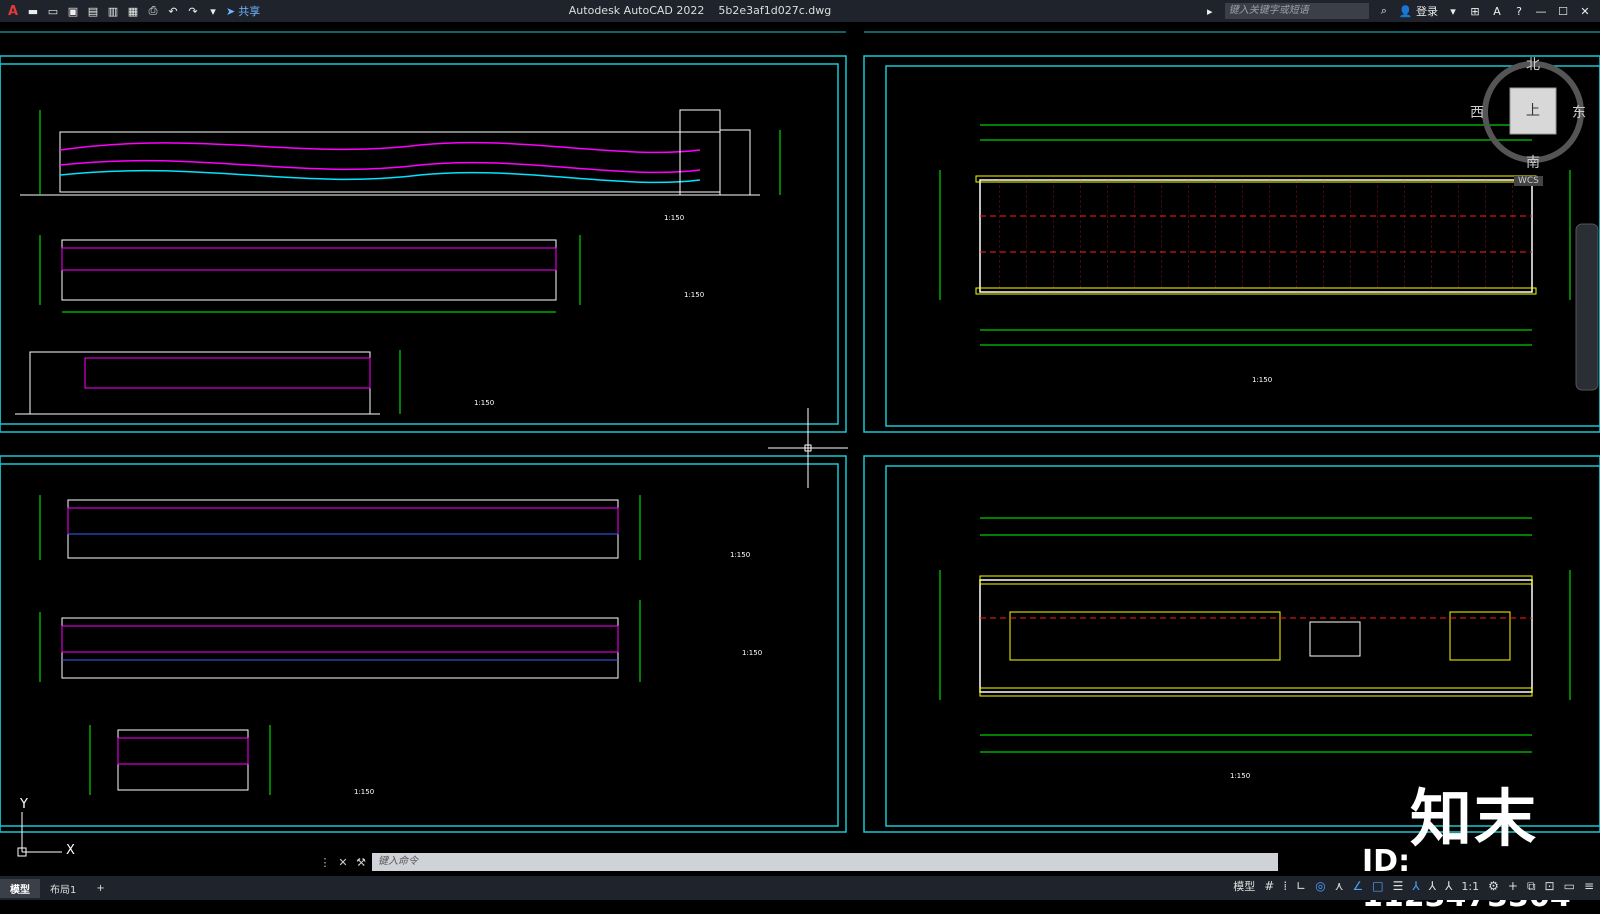 The image size is (1600, 914). I want to click on ortho-icon: ∟, so click(1301, 886).